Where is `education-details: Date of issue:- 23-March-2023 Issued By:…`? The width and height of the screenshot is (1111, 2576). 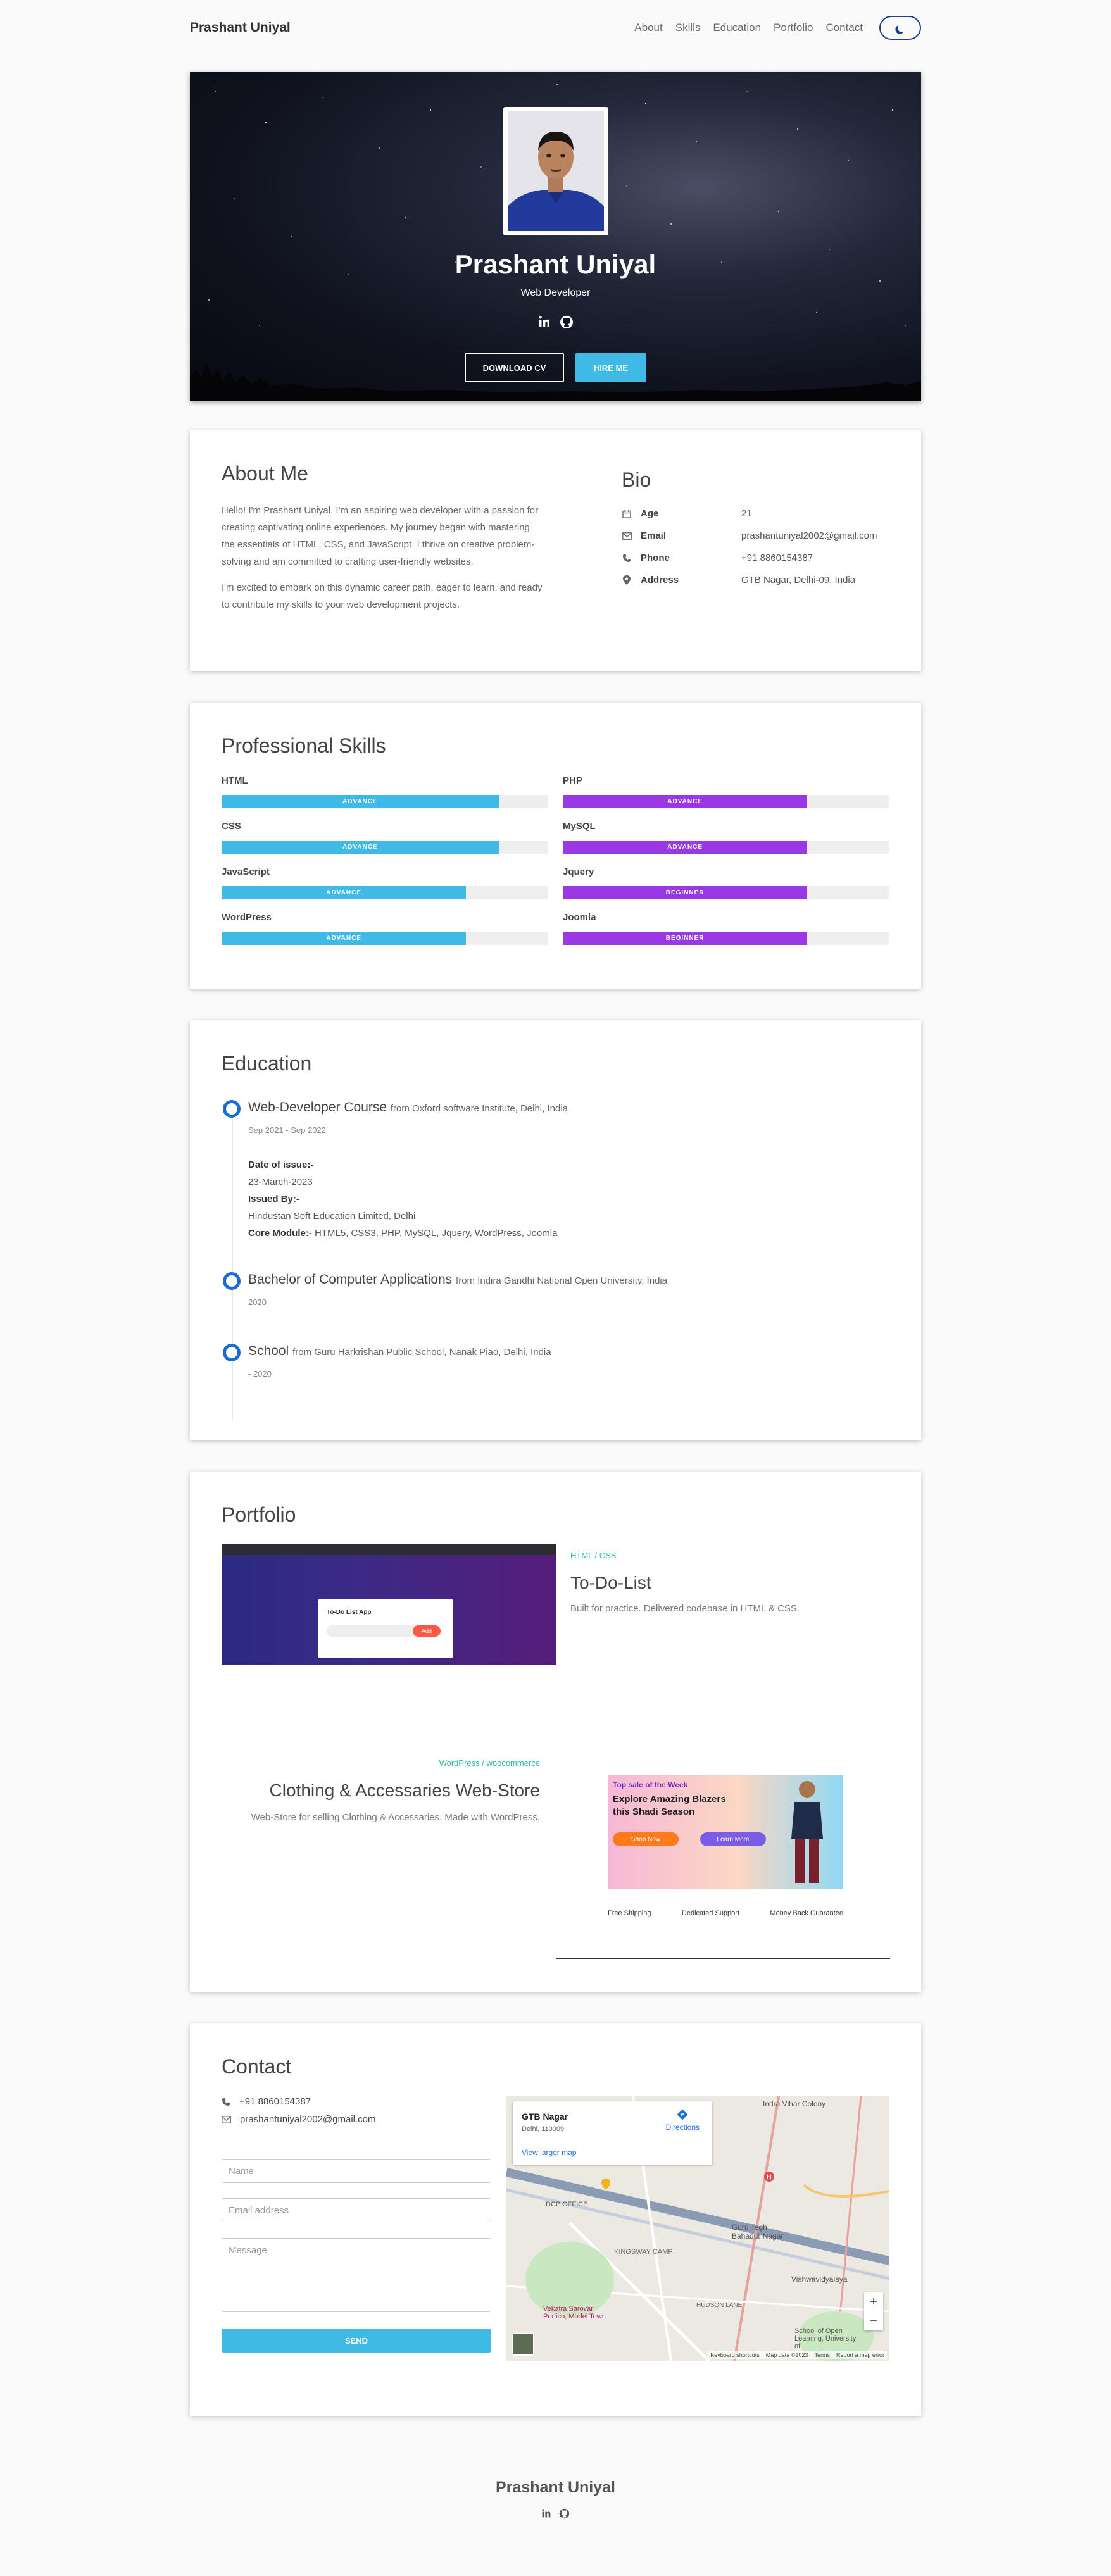
education-details: Date of issue:- 23-March-2023 Issued By:… is located at coordinates (403, 1199).